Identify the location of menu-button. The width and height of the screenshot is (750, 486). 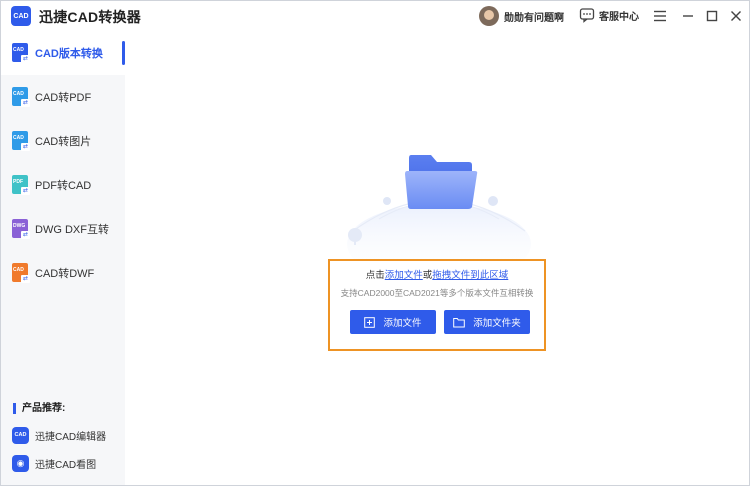
(660, 16).